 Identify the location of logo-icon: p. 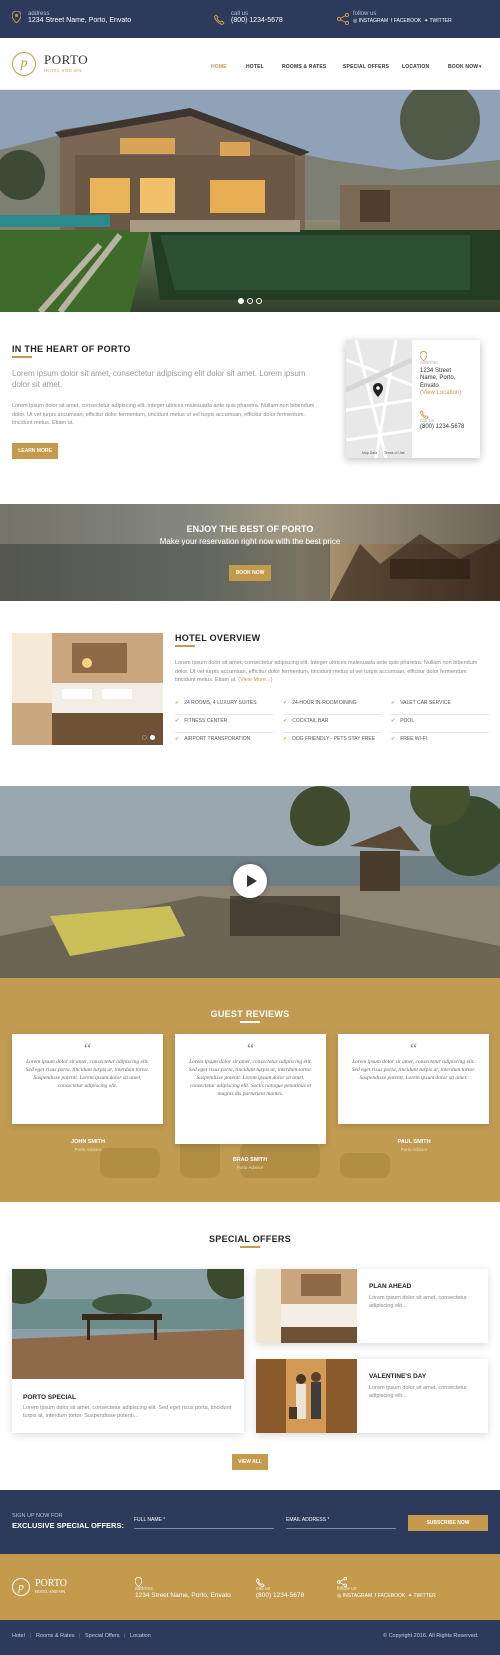
(24, 64).